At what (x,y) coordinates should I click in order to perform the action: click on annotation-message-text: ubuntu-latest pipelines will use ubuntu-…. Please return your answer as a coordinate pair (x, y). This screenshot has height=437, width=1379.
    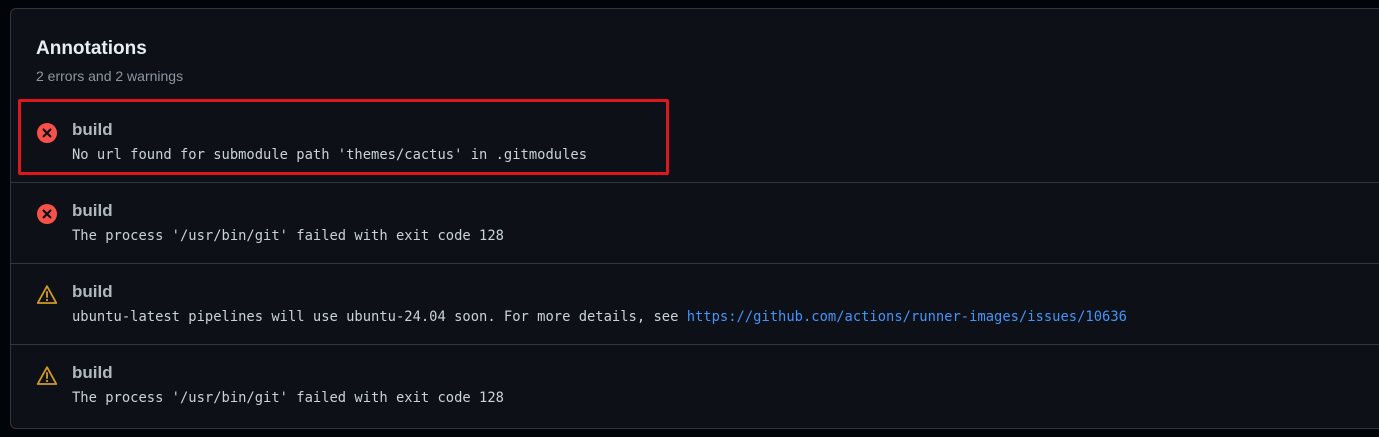
    Looking at the image, I should click on (379, 317).